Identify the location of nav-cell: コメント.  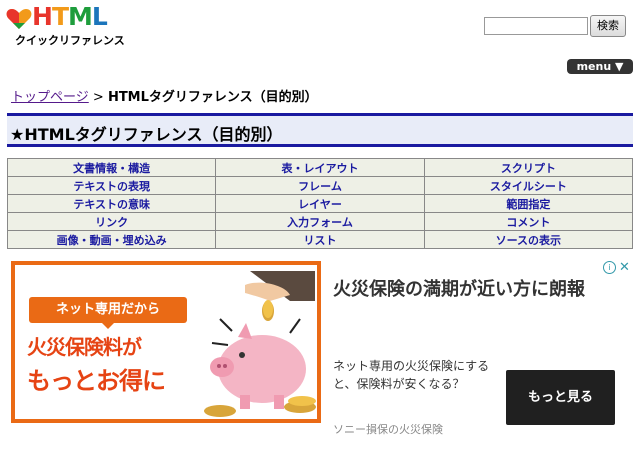
(528, 221).